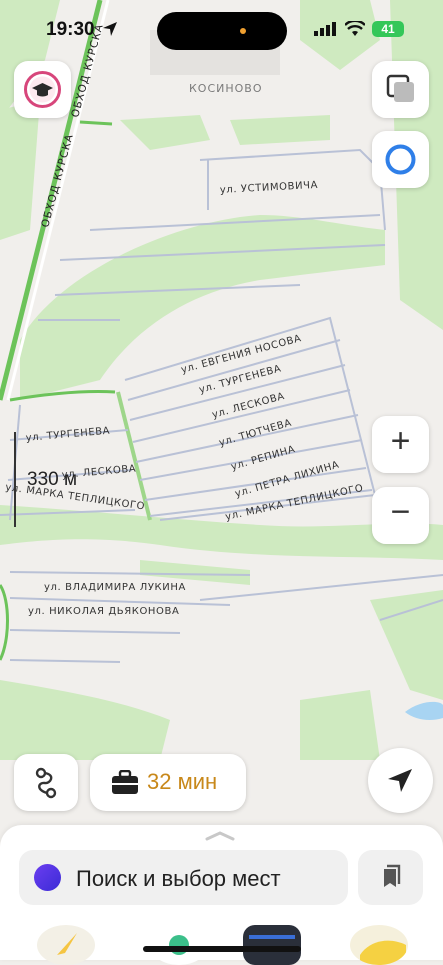 Image resolution: width=443 pixels, height=965 pixels. Describe the element at coordinates (383, 952) in the screenshot. I see `delivery-icon` at that location.